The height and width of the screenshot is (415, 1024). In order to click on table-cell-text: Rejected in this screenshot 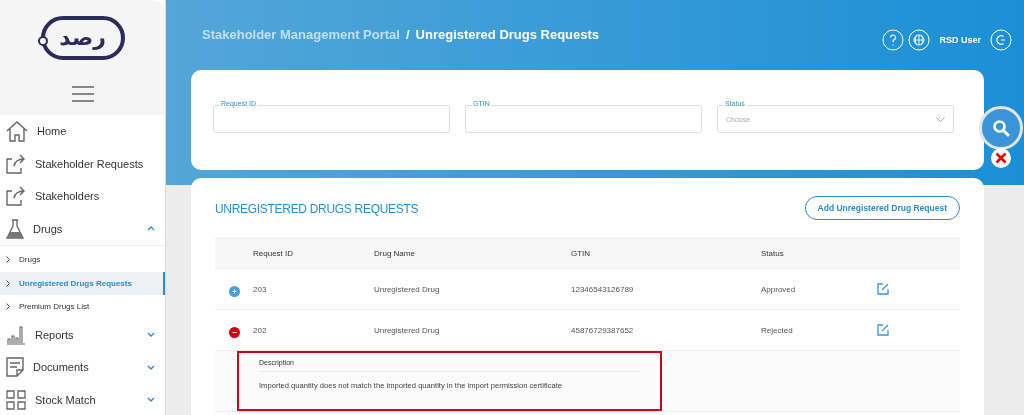, I will do `click(777, 330)`.